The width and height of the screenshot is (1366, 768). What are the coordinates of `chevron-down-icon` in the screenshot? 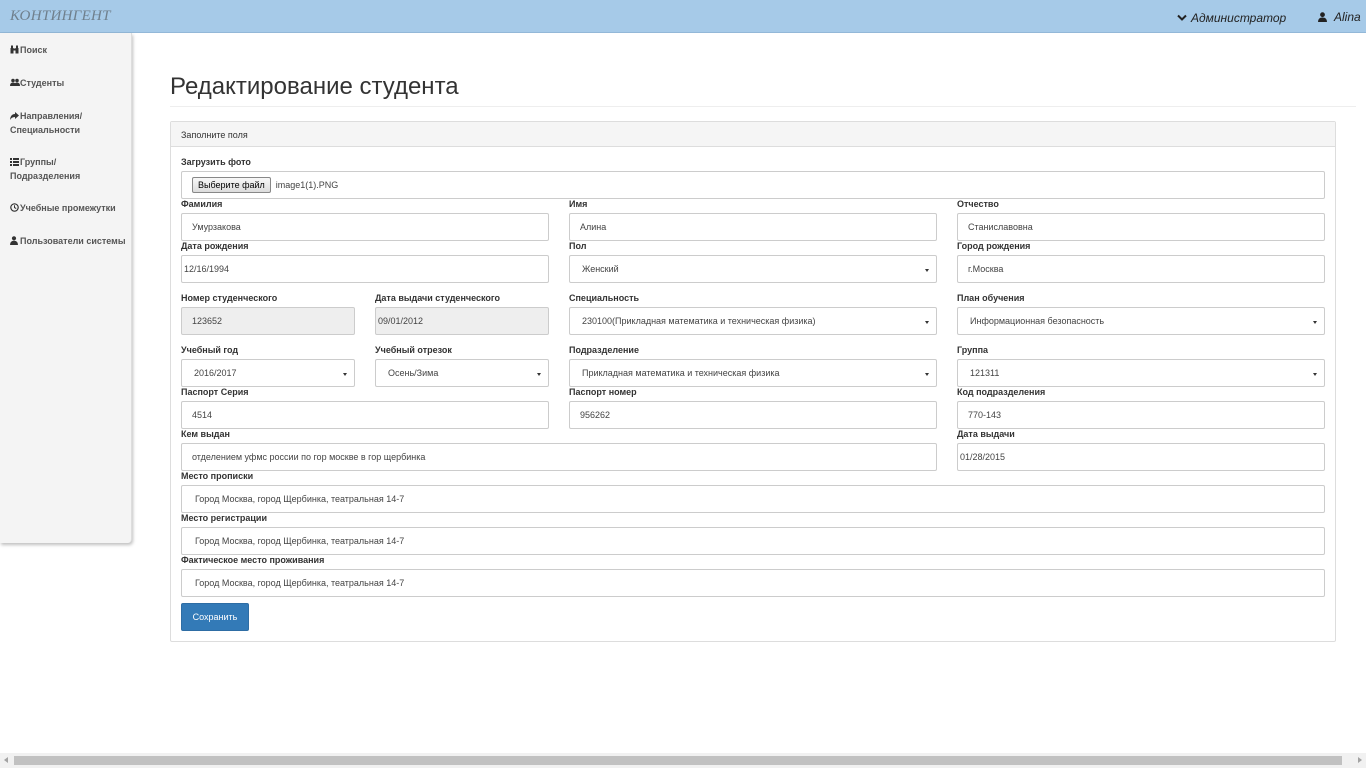 It's located at (1182, 17).